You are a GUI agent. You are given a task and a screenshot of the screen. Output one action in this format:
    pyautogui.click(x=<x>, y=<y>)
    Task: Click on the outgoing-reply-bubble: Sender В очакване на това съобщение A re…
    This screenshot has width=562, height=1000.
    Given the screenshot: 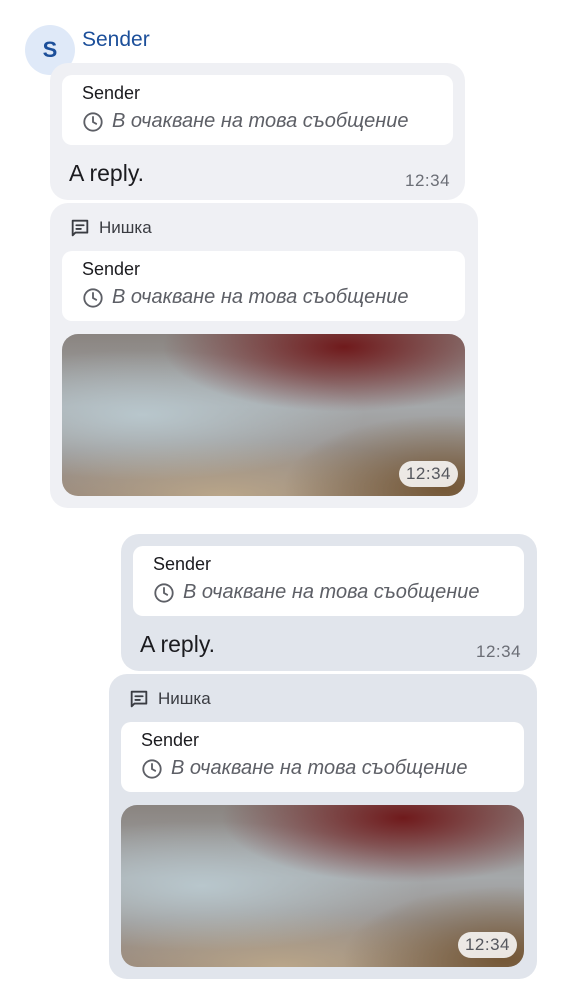 What is the action you would take?
    pyautogui.click(x=329, y=602)
    